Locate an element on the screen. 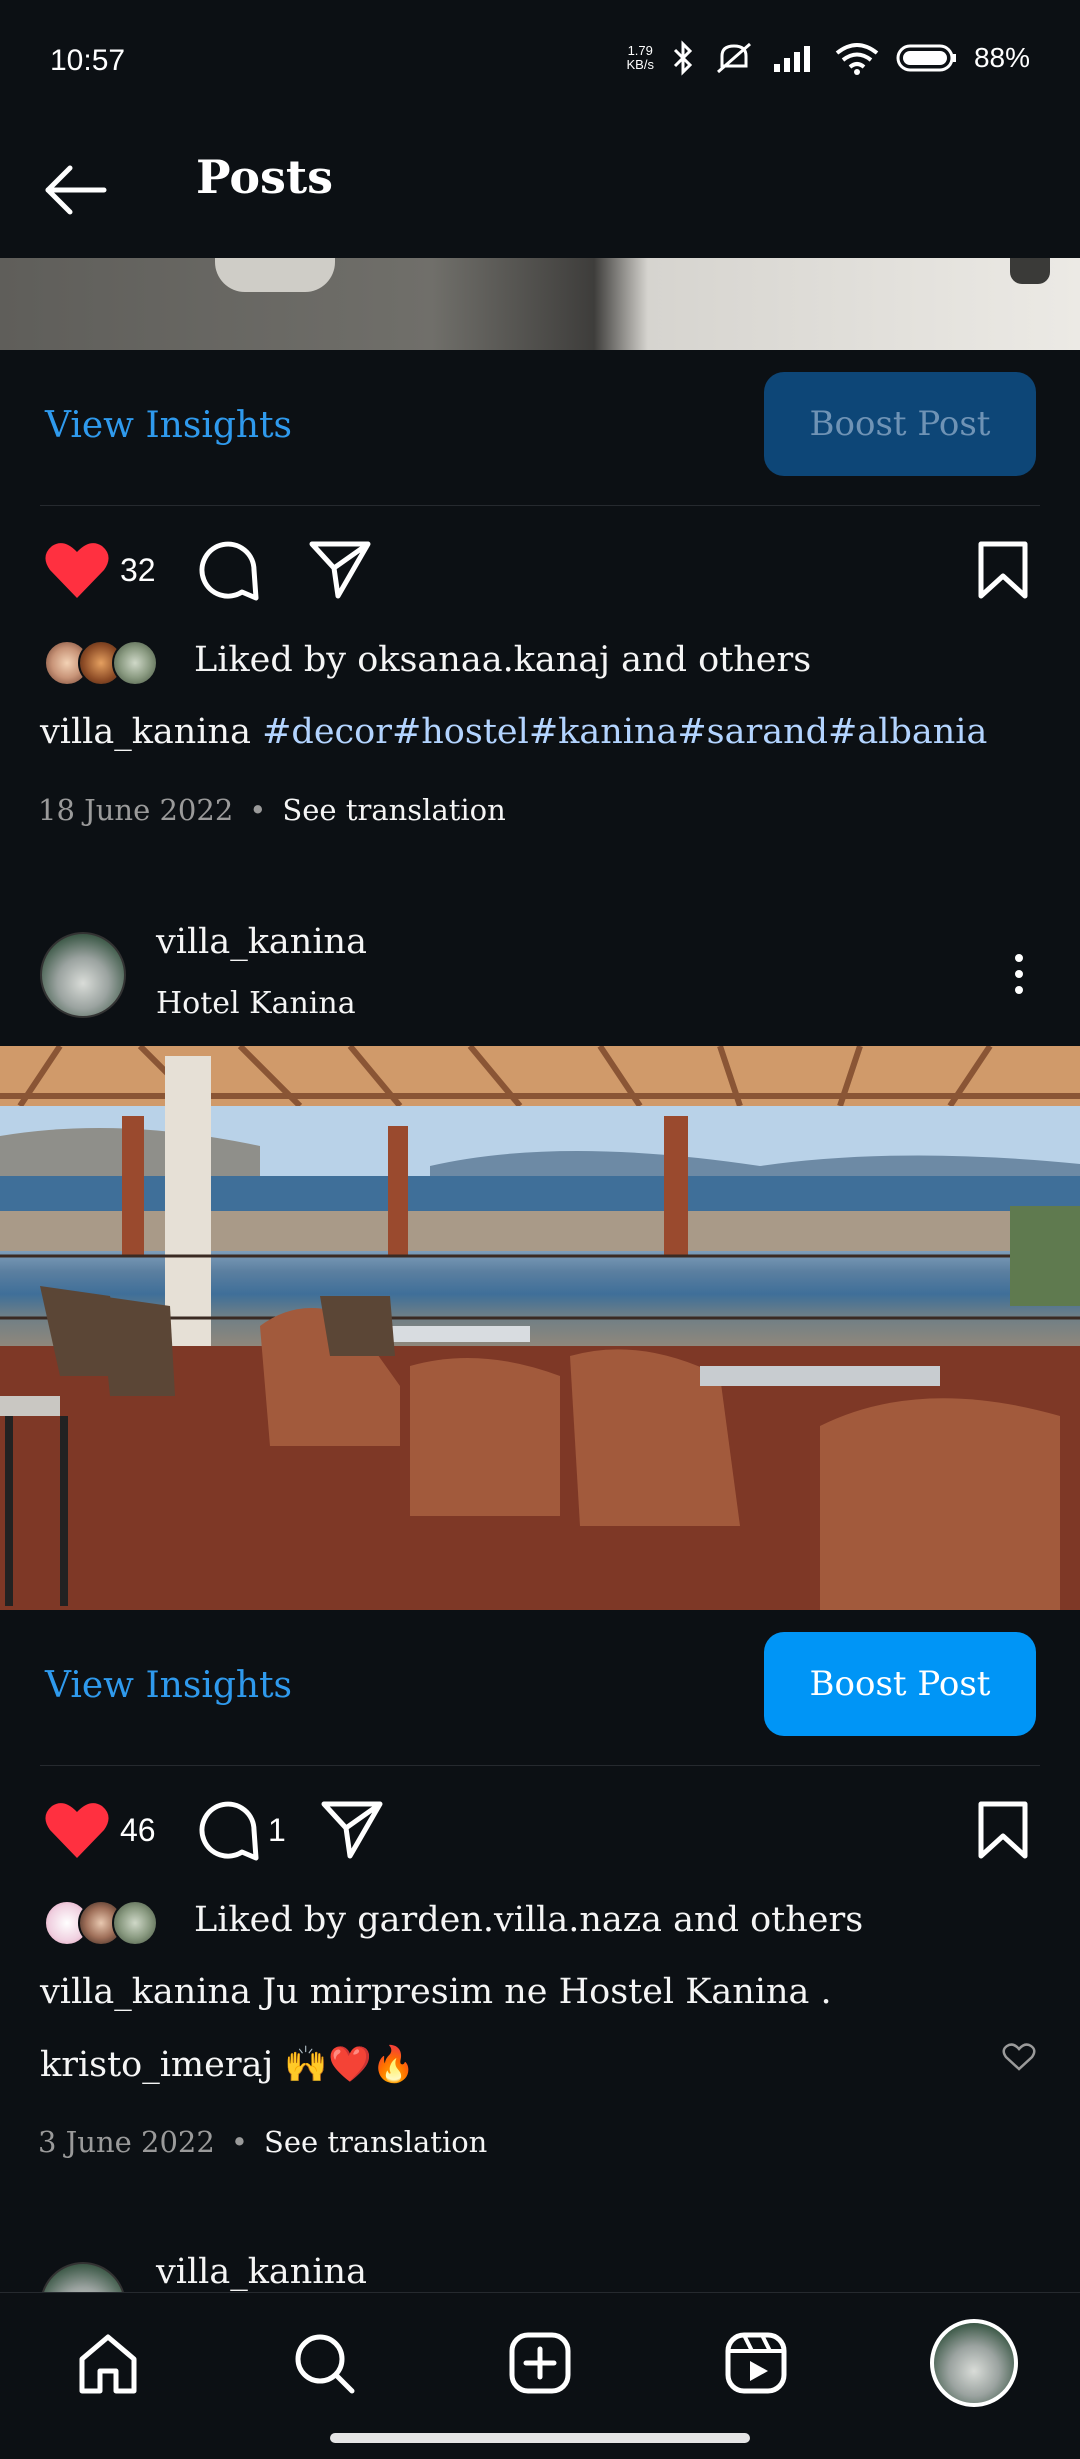  bluetooth-icon is located at coordinates (683, 58).